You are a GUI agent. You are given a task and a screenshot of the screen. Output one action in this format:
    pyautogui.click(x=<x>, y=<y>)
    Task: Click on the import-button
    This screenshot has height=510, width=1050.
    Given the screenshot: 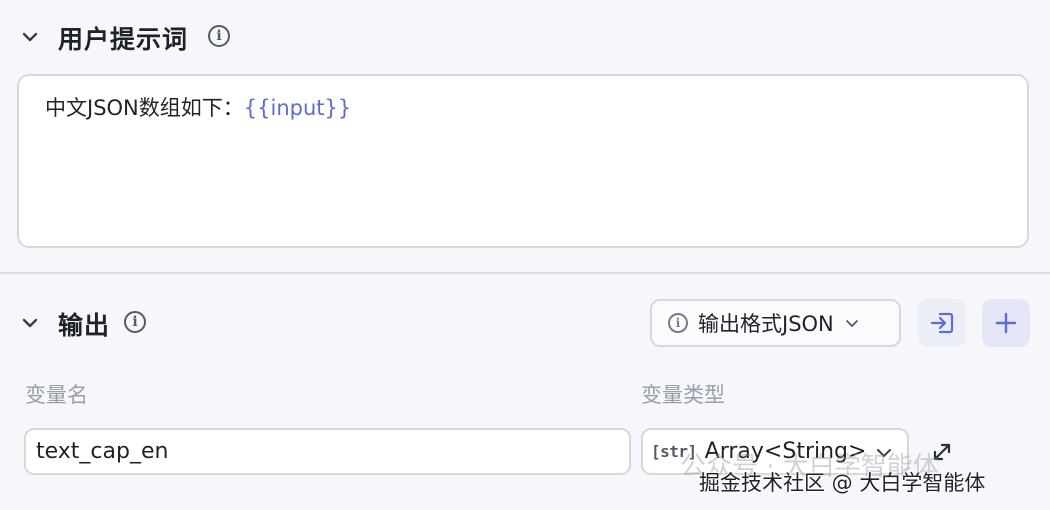 What is the action you would take?
    pyautogui.click(x=942, y=323)
    